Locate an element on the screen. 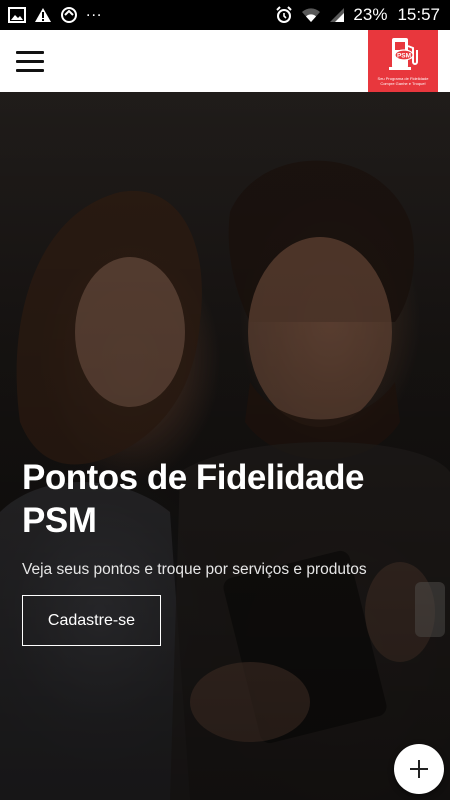 The image size is (450, 800). image-icon is located at coordinates (17, 15).